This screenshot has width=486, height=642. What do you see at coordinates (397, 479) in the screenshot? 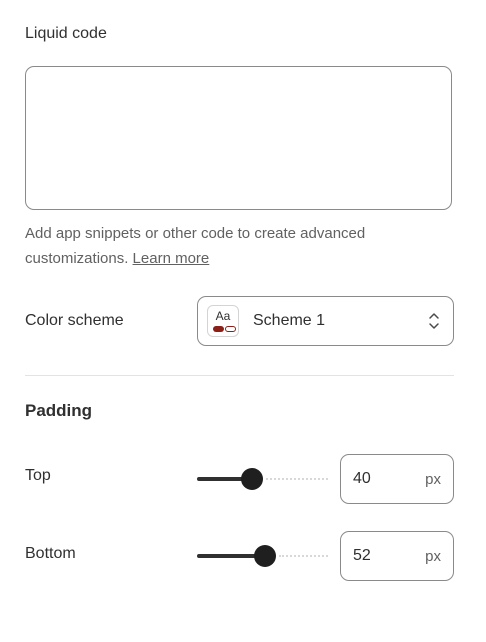
I see `padding-top-input: 40 px` at bounding box center [397, 479].